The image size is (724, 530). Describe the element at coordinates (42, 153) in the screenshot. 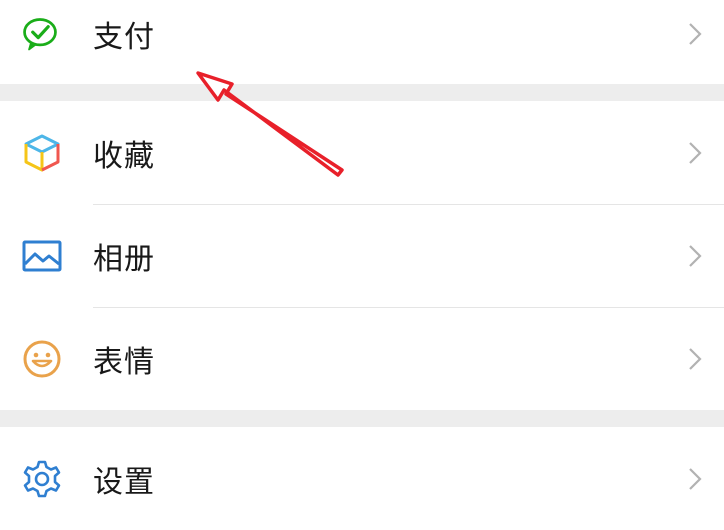

I see `cube-icon` at that location.